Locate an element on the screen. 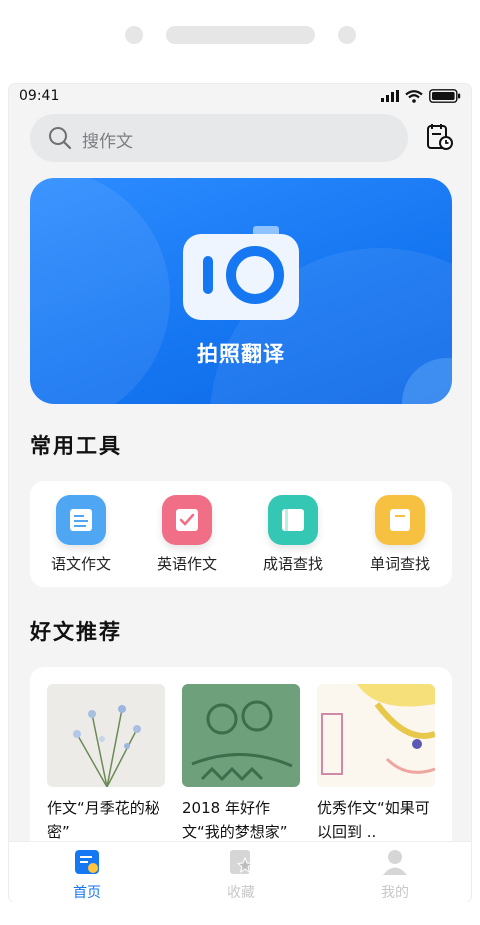  camera-icon is located at coordinates (241, 273).